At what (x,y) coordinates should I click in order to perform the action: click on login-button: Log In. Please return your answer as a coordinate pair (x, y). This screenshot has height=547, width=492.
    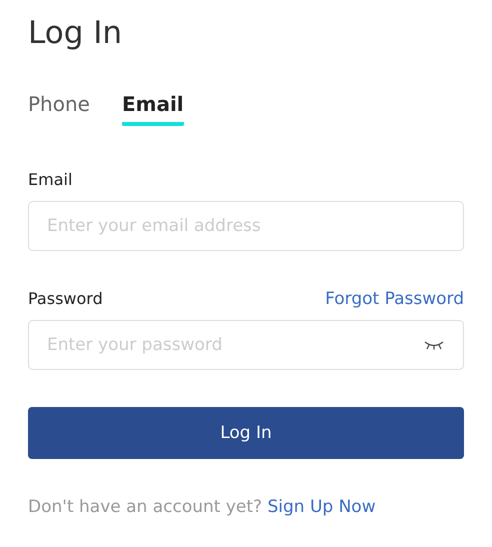
    Looking at the image, I should click on (246, 433).